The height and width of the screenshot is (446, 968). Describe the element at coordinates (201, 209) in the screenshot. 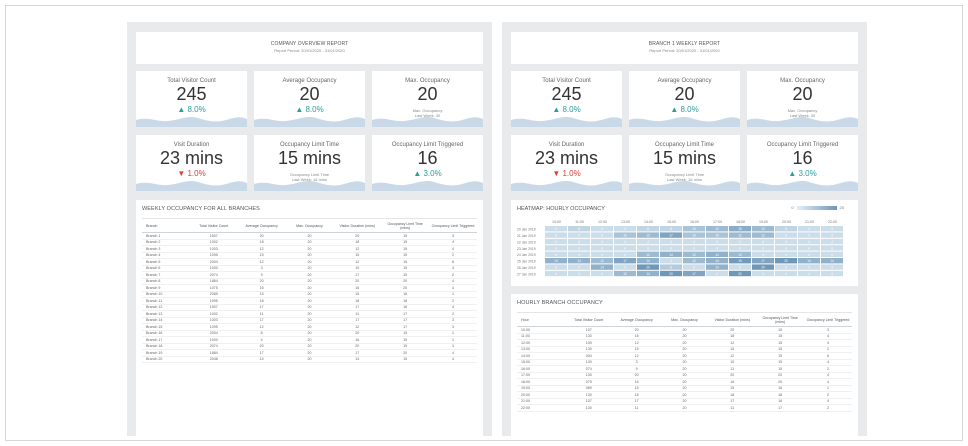

I see `table-heading: WEEKLY OCCUPANCY FOR ALL BRANCHES` at that location.